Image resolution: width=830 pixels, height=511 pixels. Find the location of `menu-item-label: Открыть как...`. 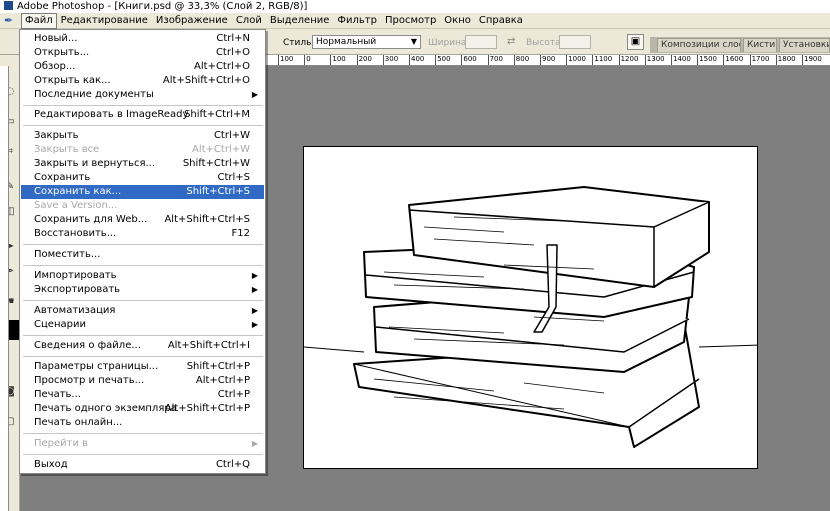

menu-item-label: Открыть как... is located at coordinates (72, 80).